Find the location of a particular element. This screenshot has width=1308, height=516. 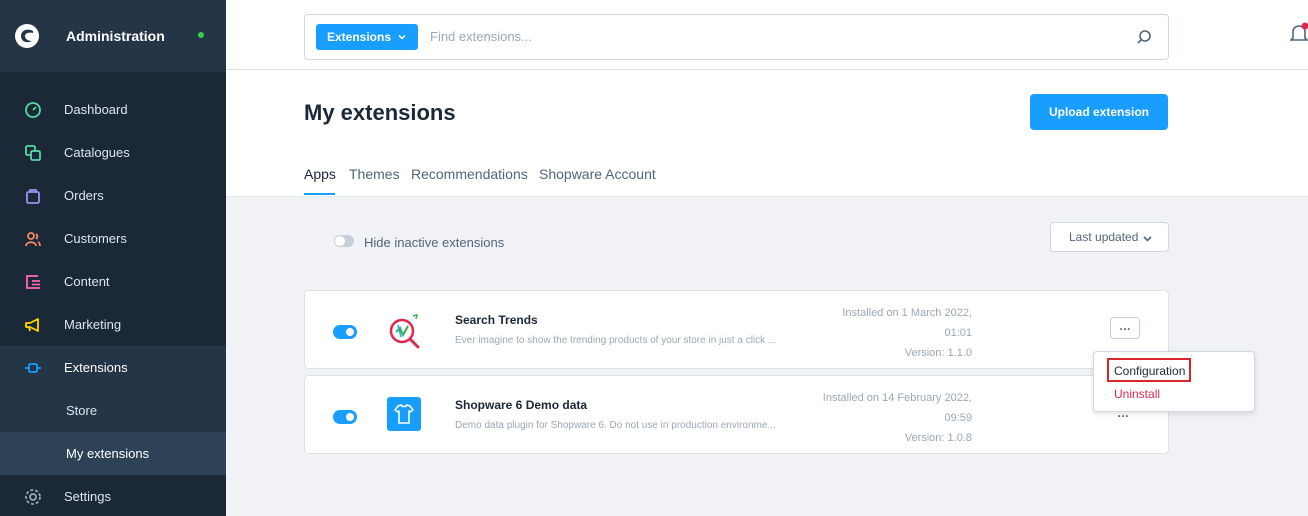

sidebar-item-catalogues: Catalogues is located at coordinates (113, 152).